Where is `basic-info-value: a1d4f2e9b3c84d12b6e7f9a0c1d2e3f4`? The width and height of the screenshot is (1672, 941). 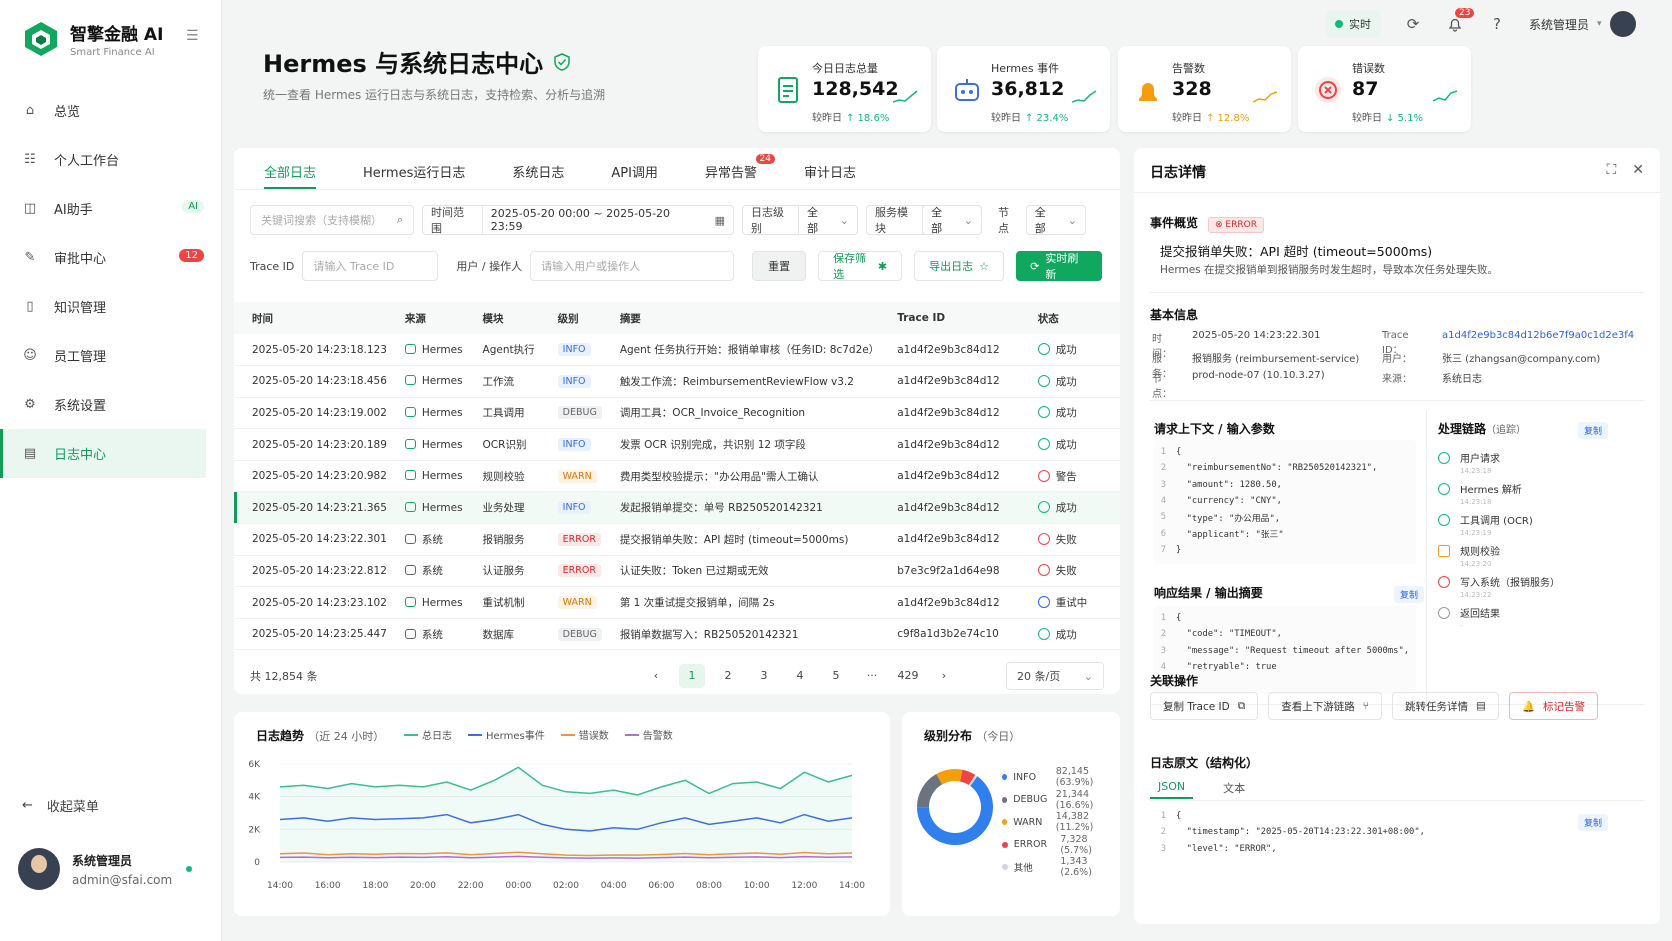
basic-info-value: a1d4f2e9b3c84d12b6e7f9a0c1d2e3f4 is located at coordinates (1538, 340).